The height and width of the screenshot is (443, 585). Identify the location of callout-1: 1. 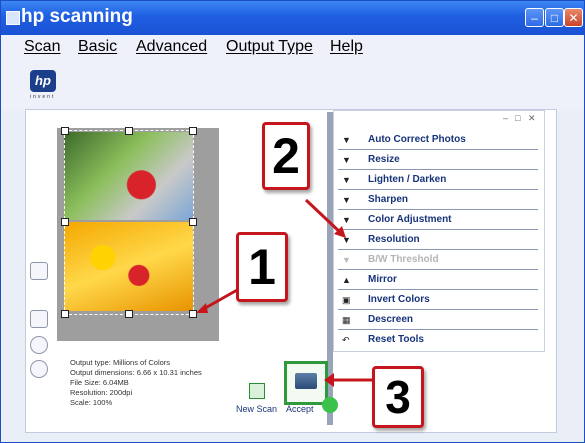
(262, 267).